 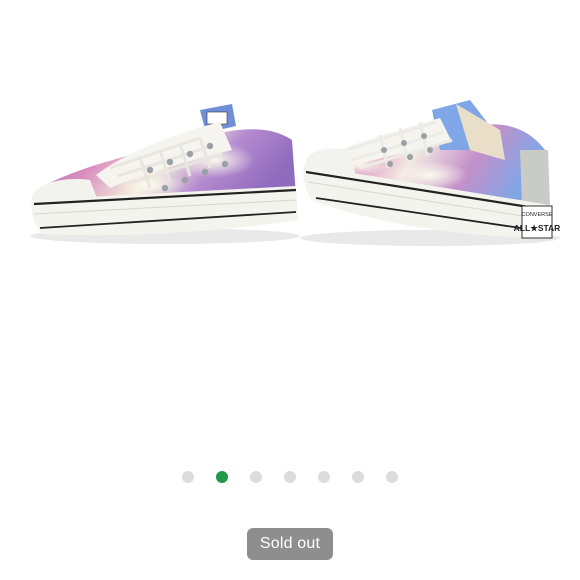 I want to click on heel-tag, so click(x=537, y=222).